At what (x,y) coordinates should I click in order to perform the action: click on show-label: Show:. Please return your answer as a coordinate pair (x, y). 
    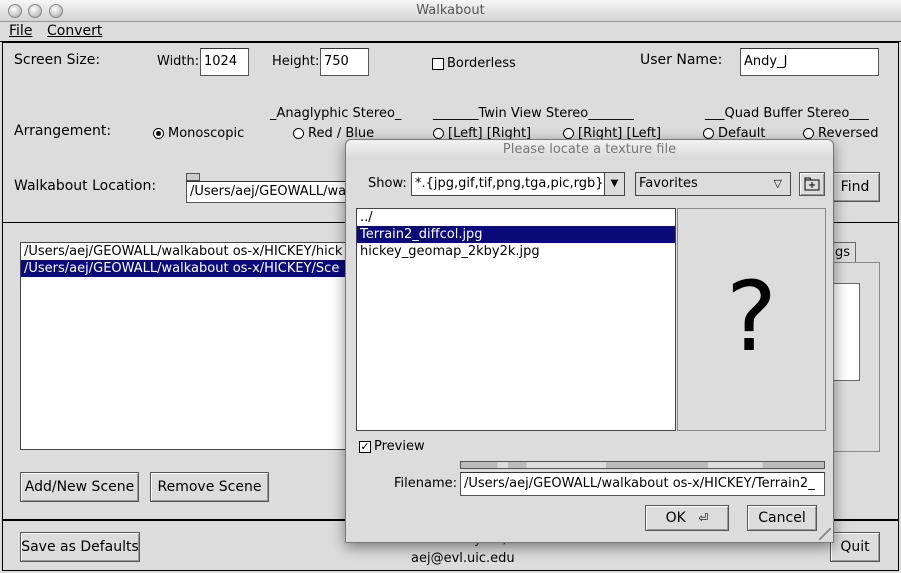
    Looking at the image, I should click on (387, 183).